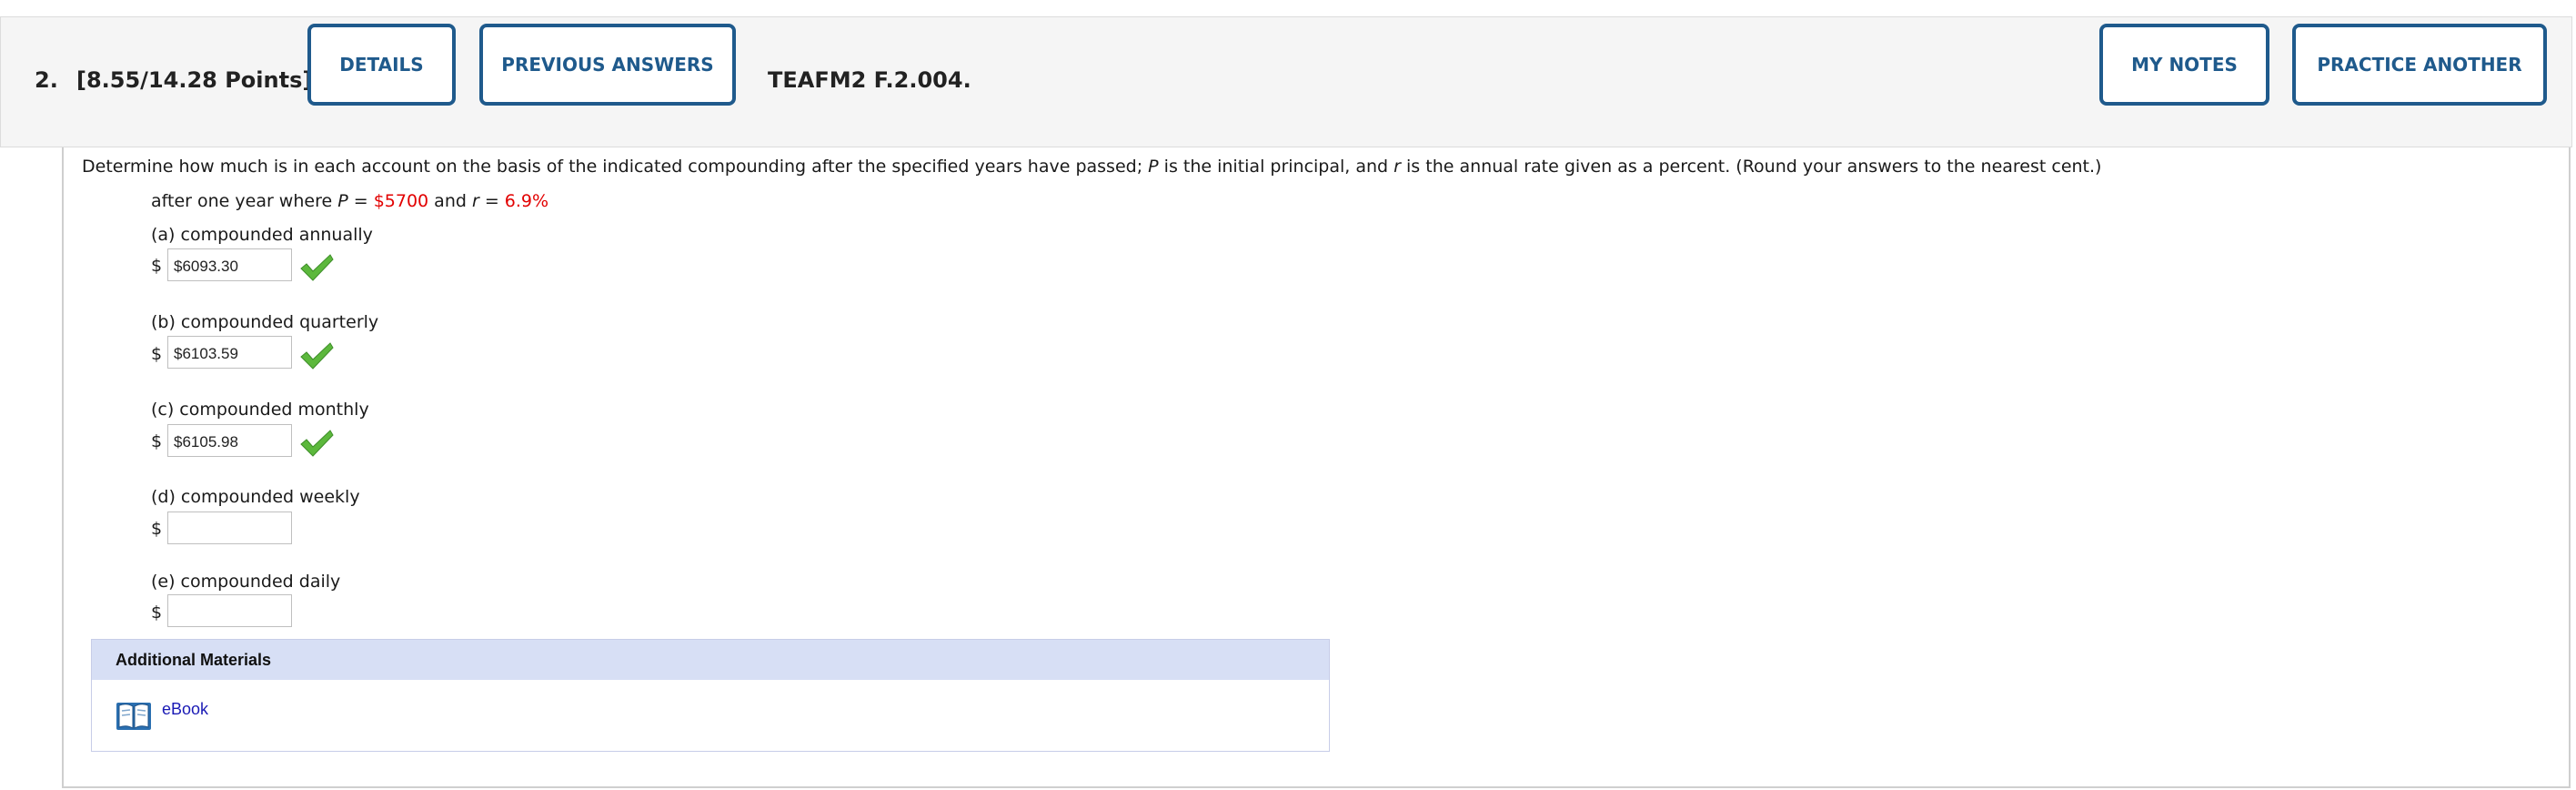  I want to click on rate-value: 6.9%, so click(526, 201).